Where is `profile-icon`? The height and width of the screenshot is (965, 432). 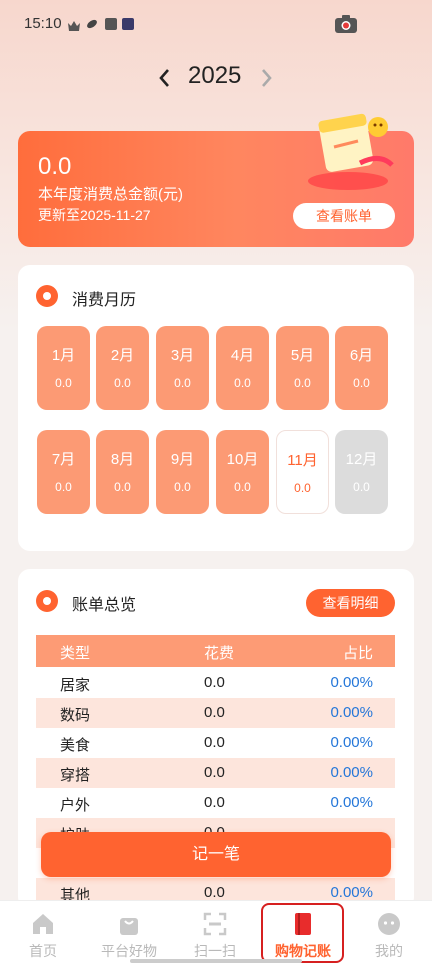
profile-icon is located at coordinates (389, 924).